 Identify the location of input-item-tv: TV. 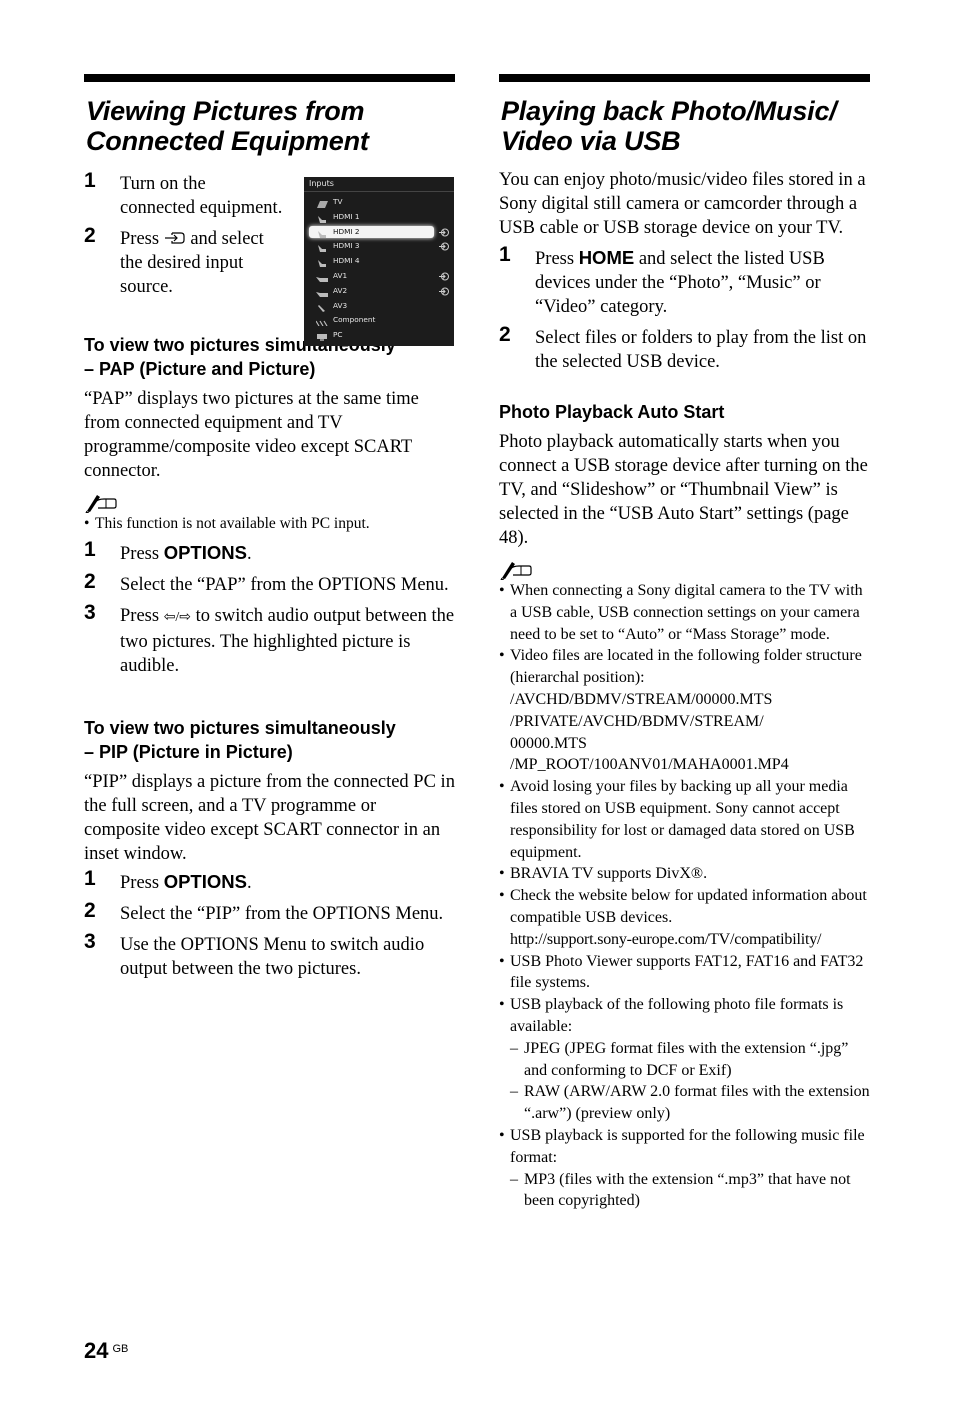
(379, 202).